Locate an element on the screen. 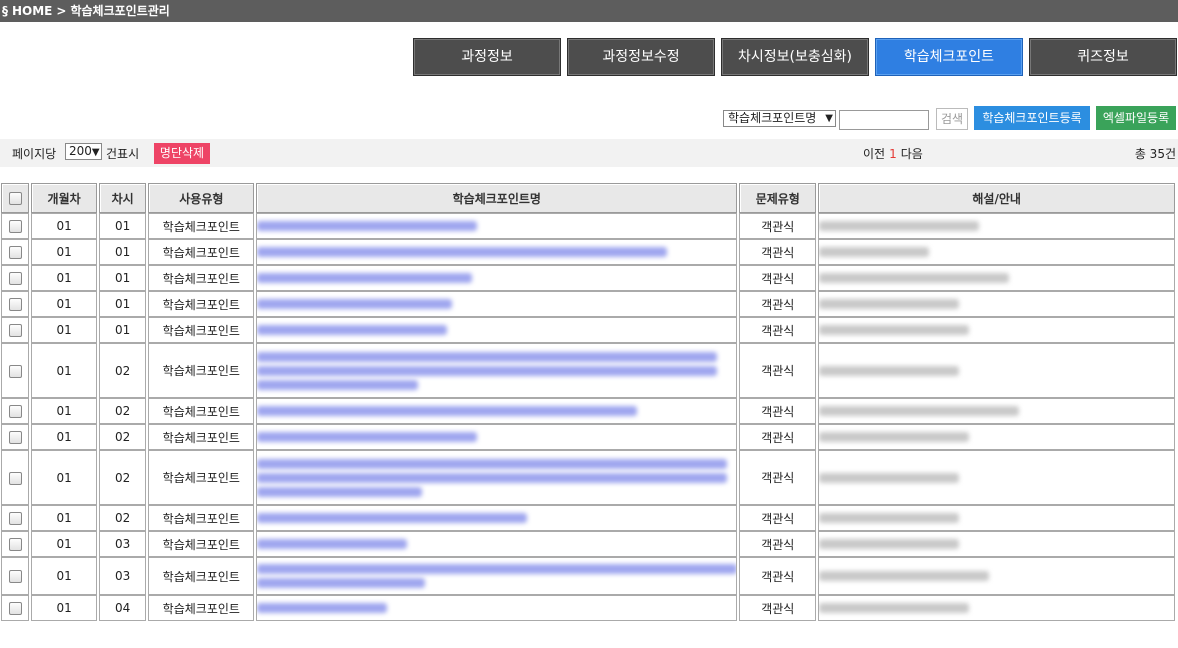  prev-page-link: 이전 is located at coordinates (874, 154).